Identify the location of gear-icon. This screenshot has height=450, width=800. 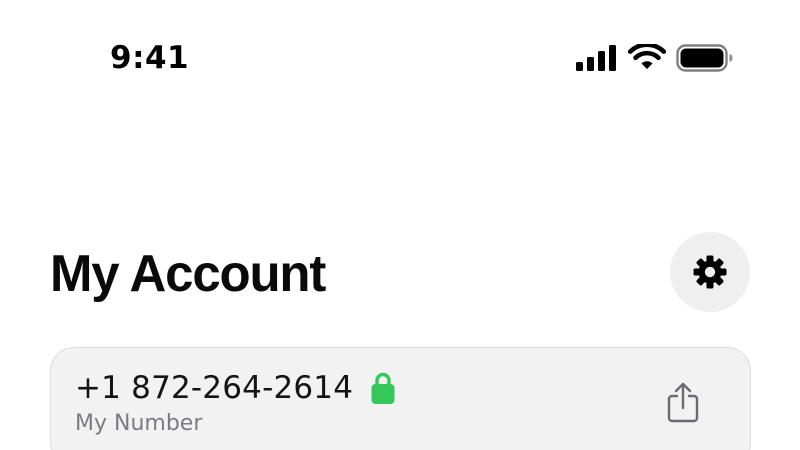
(710, 272).